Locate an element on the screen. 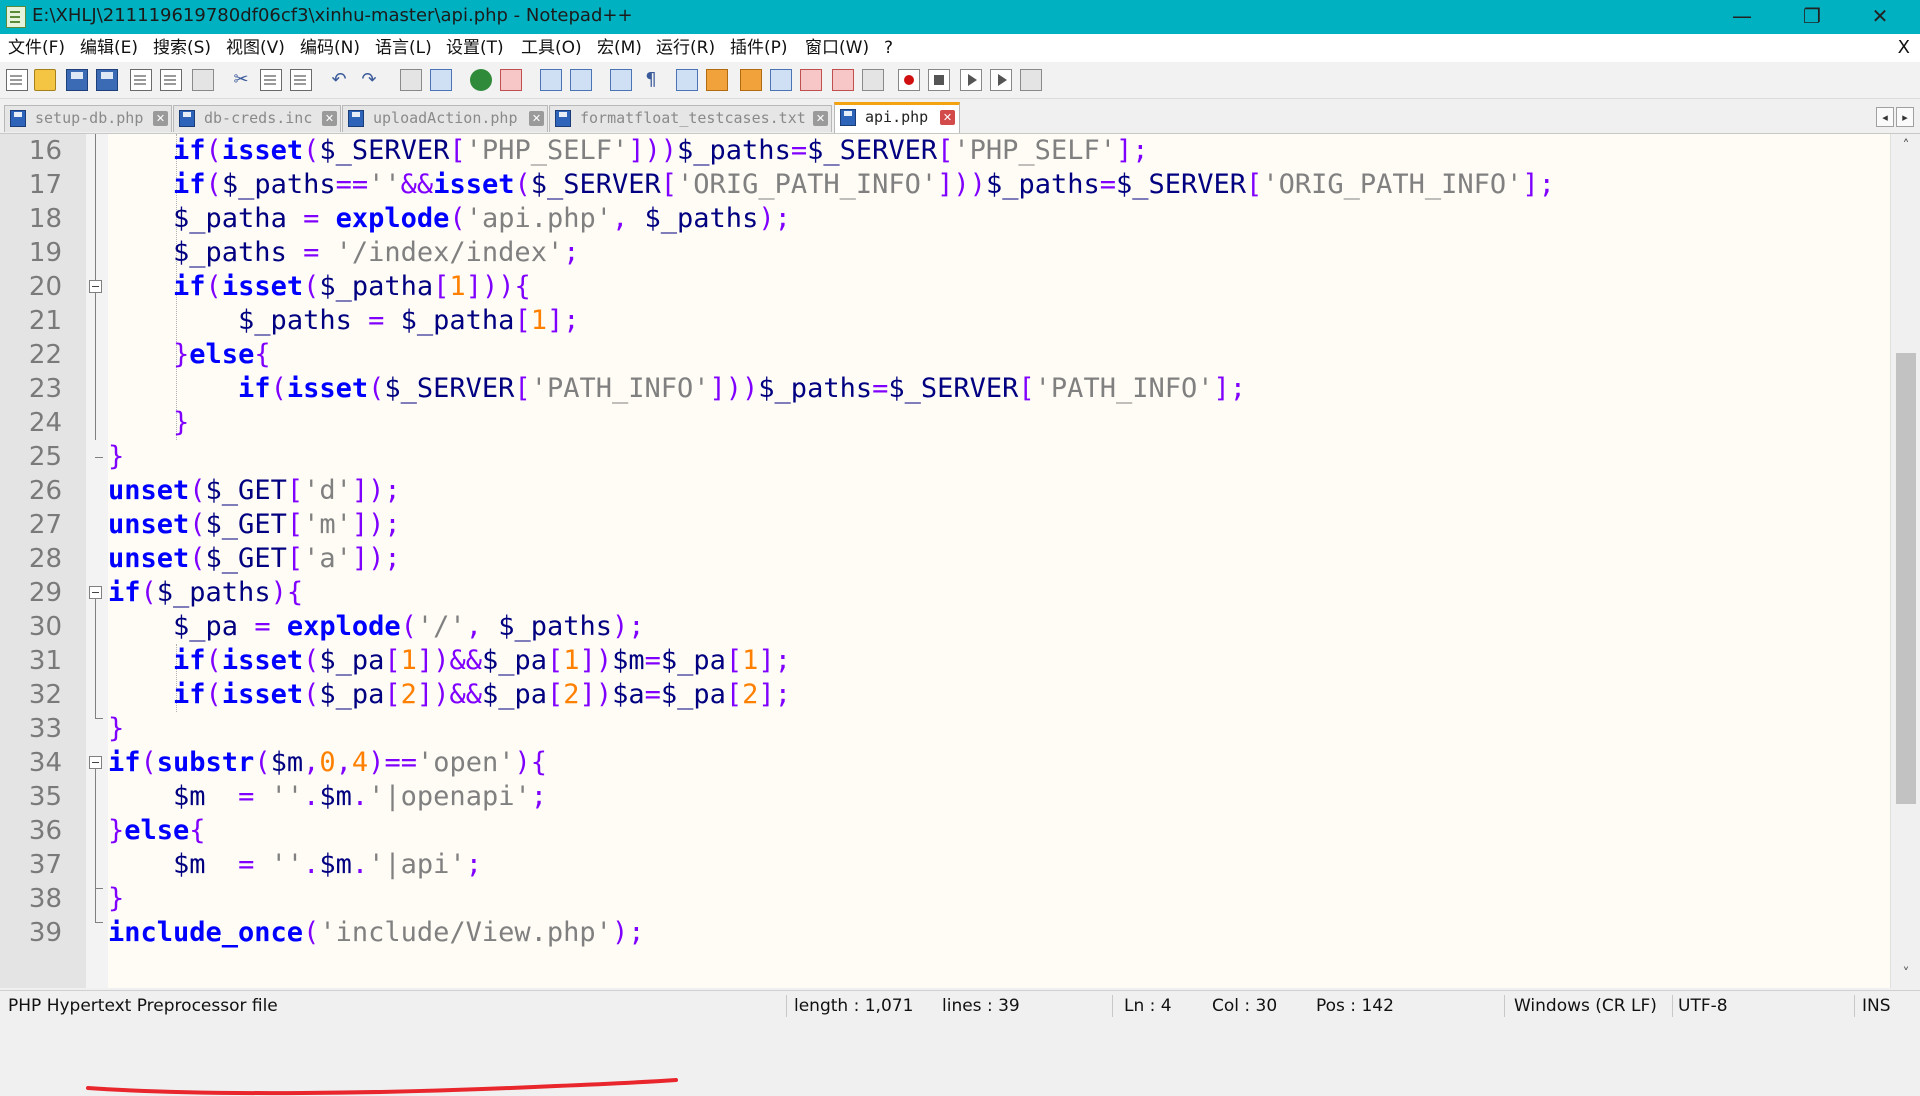  line-number: 30 is located at coordinates (45, 627).